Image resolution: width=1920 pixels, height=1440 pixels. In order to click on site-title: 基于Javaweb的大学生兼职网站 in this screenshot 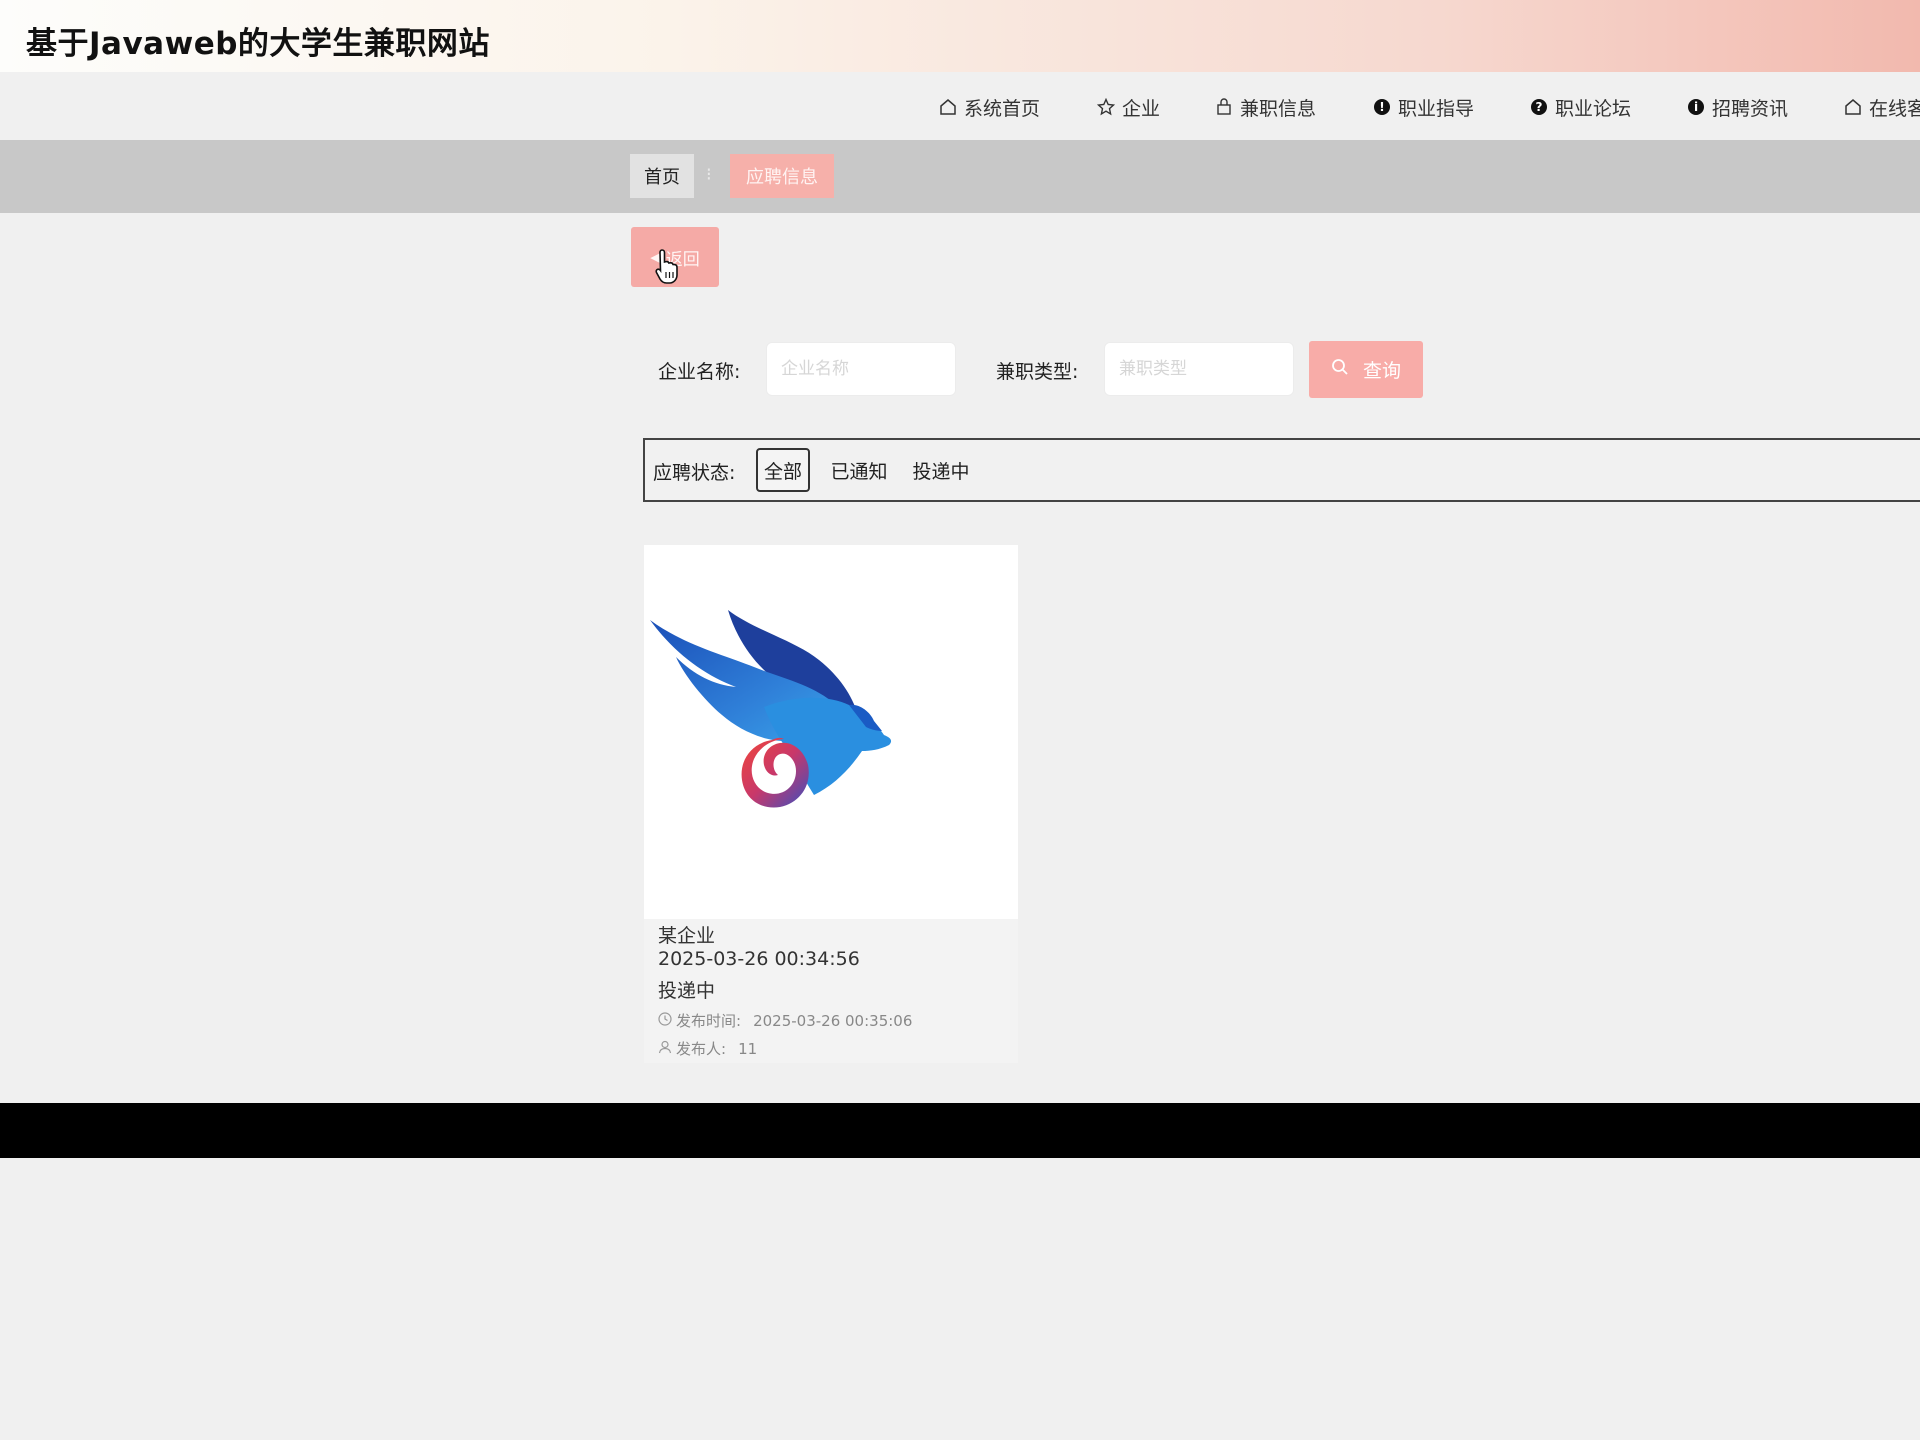, I will do `click(258, 44)`.